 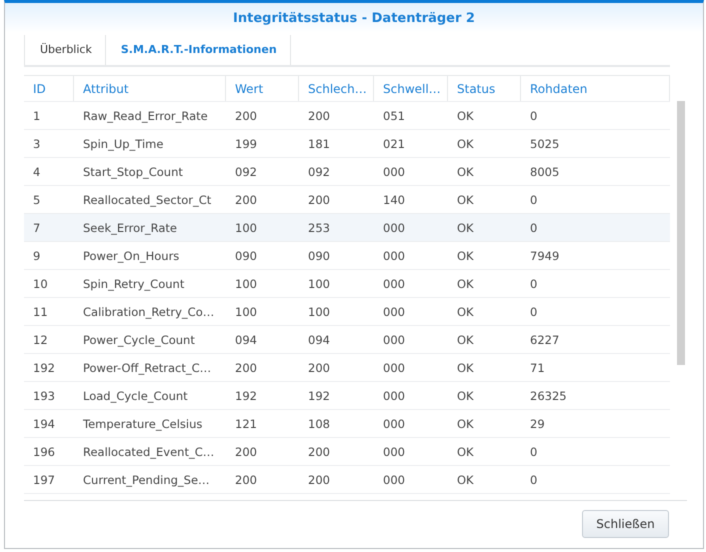 What do you see at coordinates (354, 18) in the screenshot?
I see `window-title: Integritätsstatus - Datenträger 2` at bounding box center [354, 18].